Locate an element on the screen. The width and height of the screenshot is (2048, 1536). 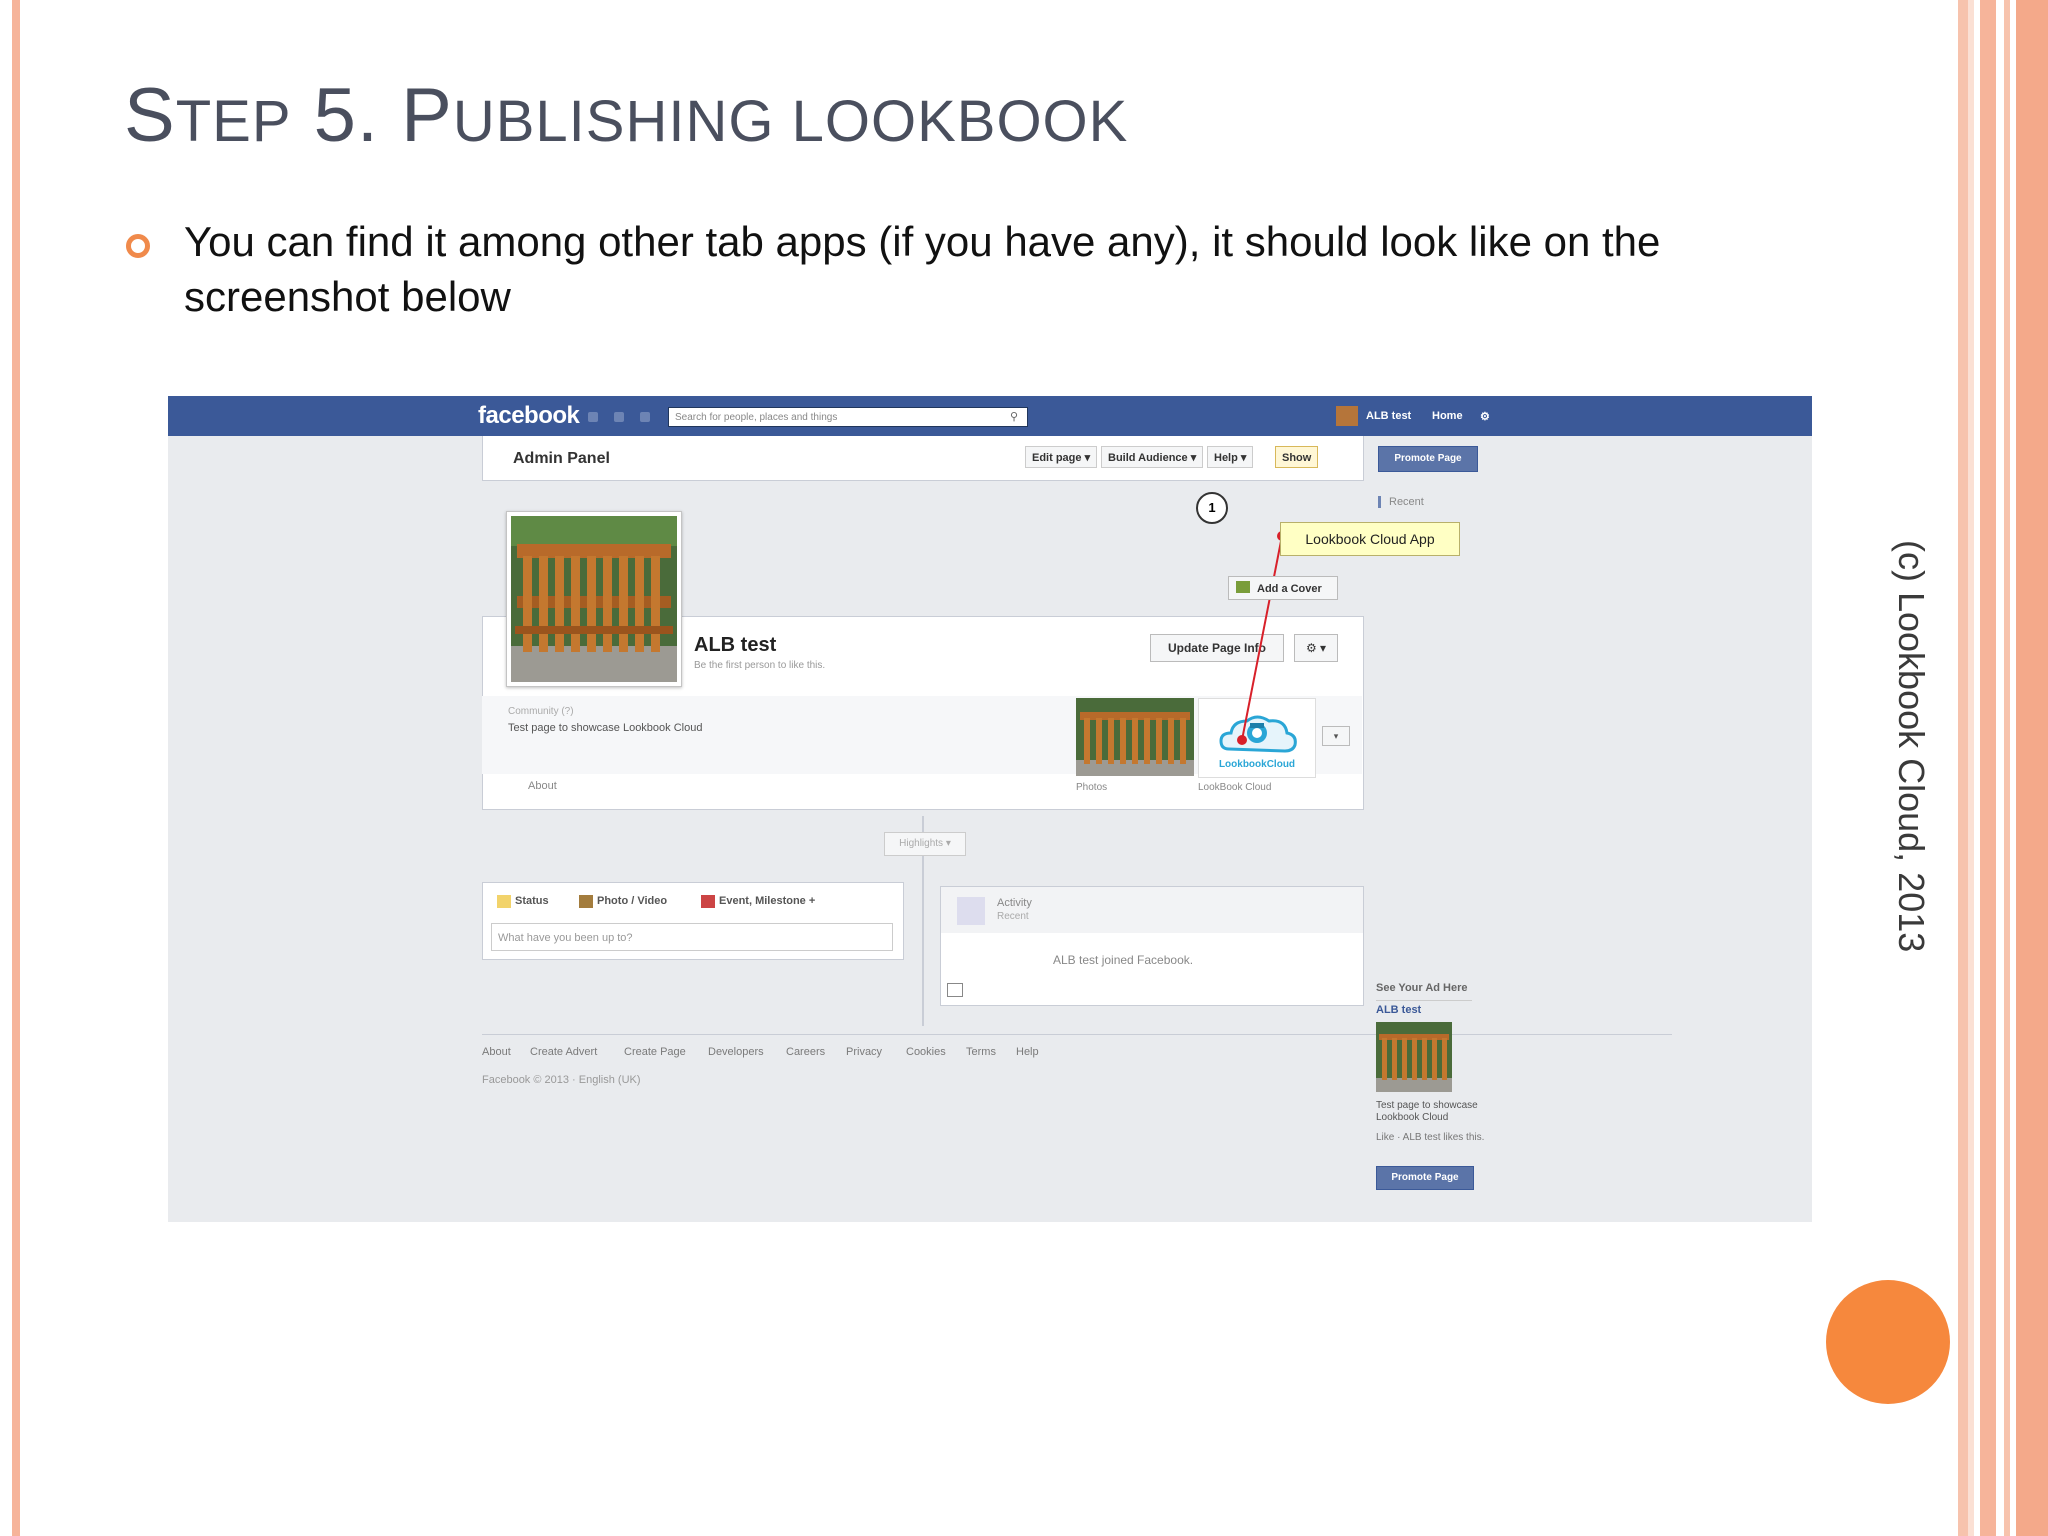
footer-link-careers: Careers is located at coordinates (805, 1052).